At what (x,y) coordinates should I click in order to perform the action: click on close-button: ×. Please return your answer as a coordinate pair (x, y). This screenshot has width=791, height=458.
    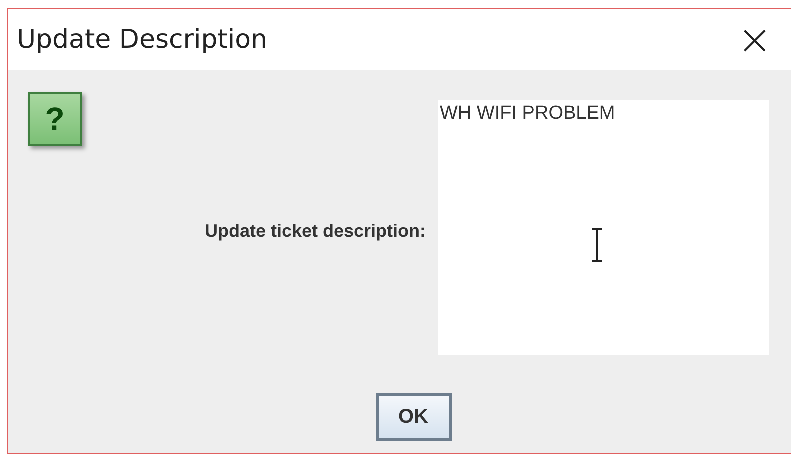
    Looking at the image, I should click on (755, 39).